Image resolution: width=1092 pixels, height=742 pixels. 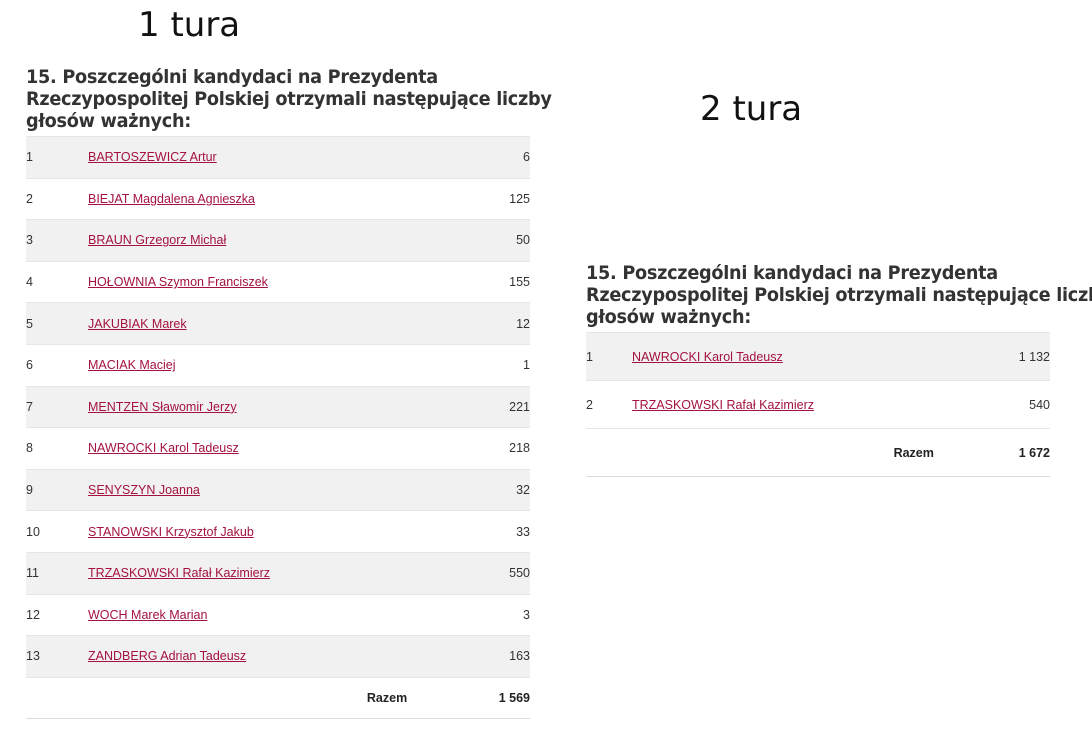 I want to click on candidate-name-cell: BIEJAT Magdalena Agnieszka, so click(x=248, y=198).